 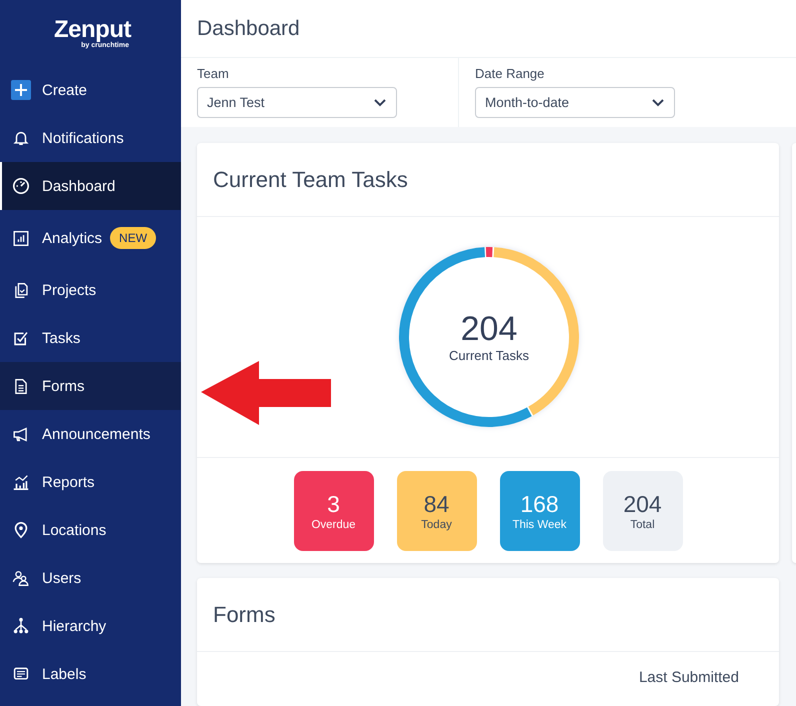 I want to click on label-icon, so click(x=21, y=674).